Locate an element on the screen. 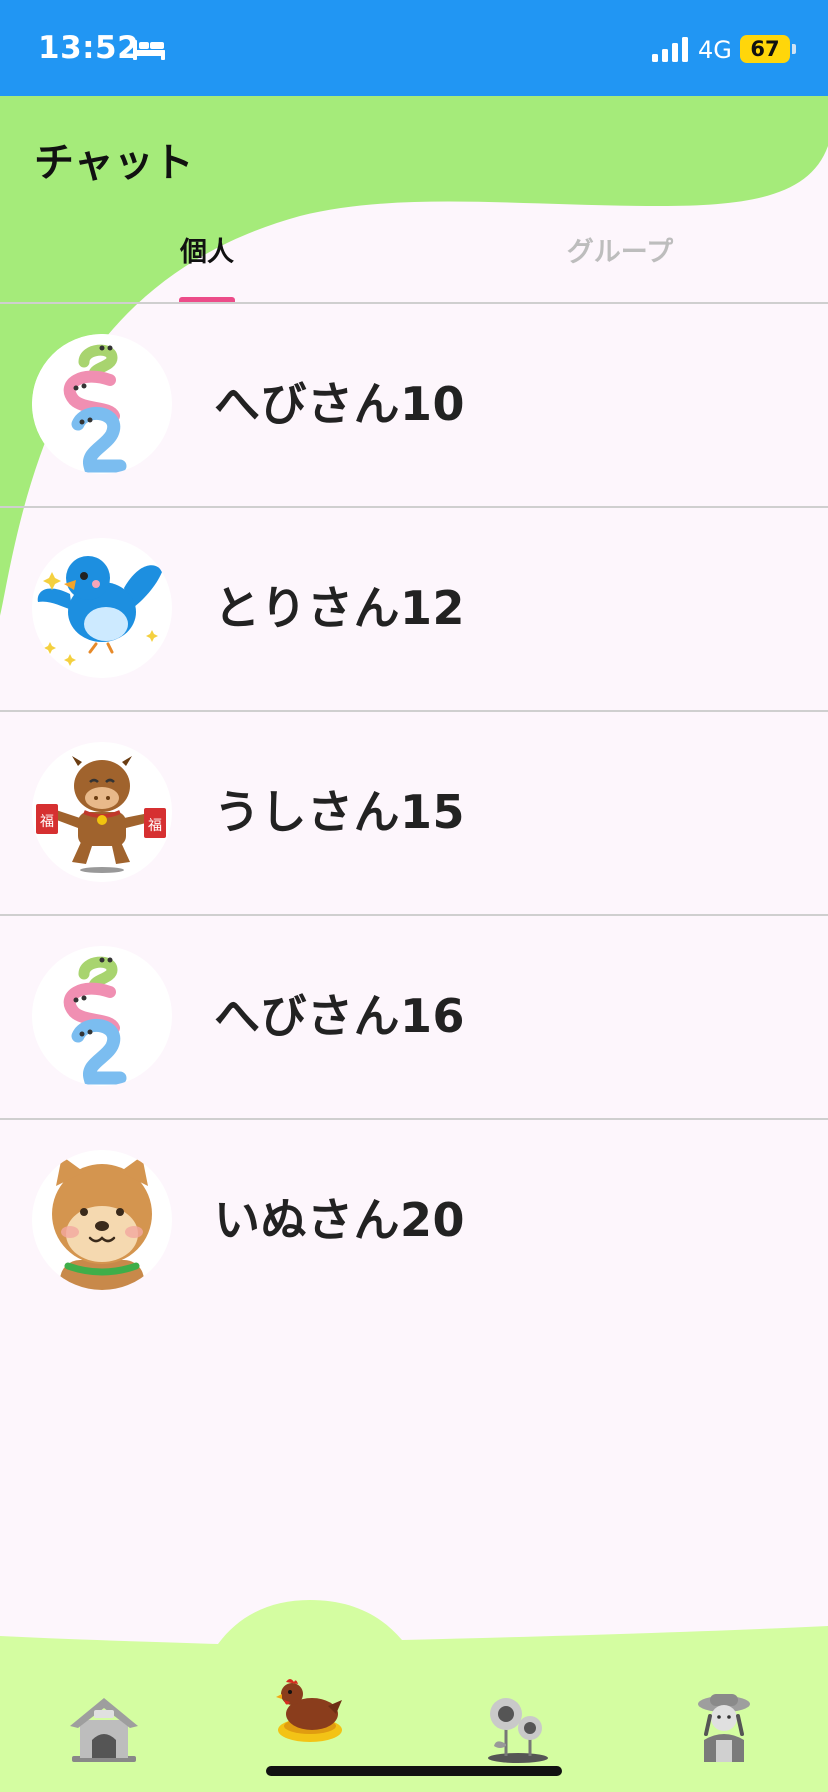  tab-label: 個人 is located at coordinates (207, 252).